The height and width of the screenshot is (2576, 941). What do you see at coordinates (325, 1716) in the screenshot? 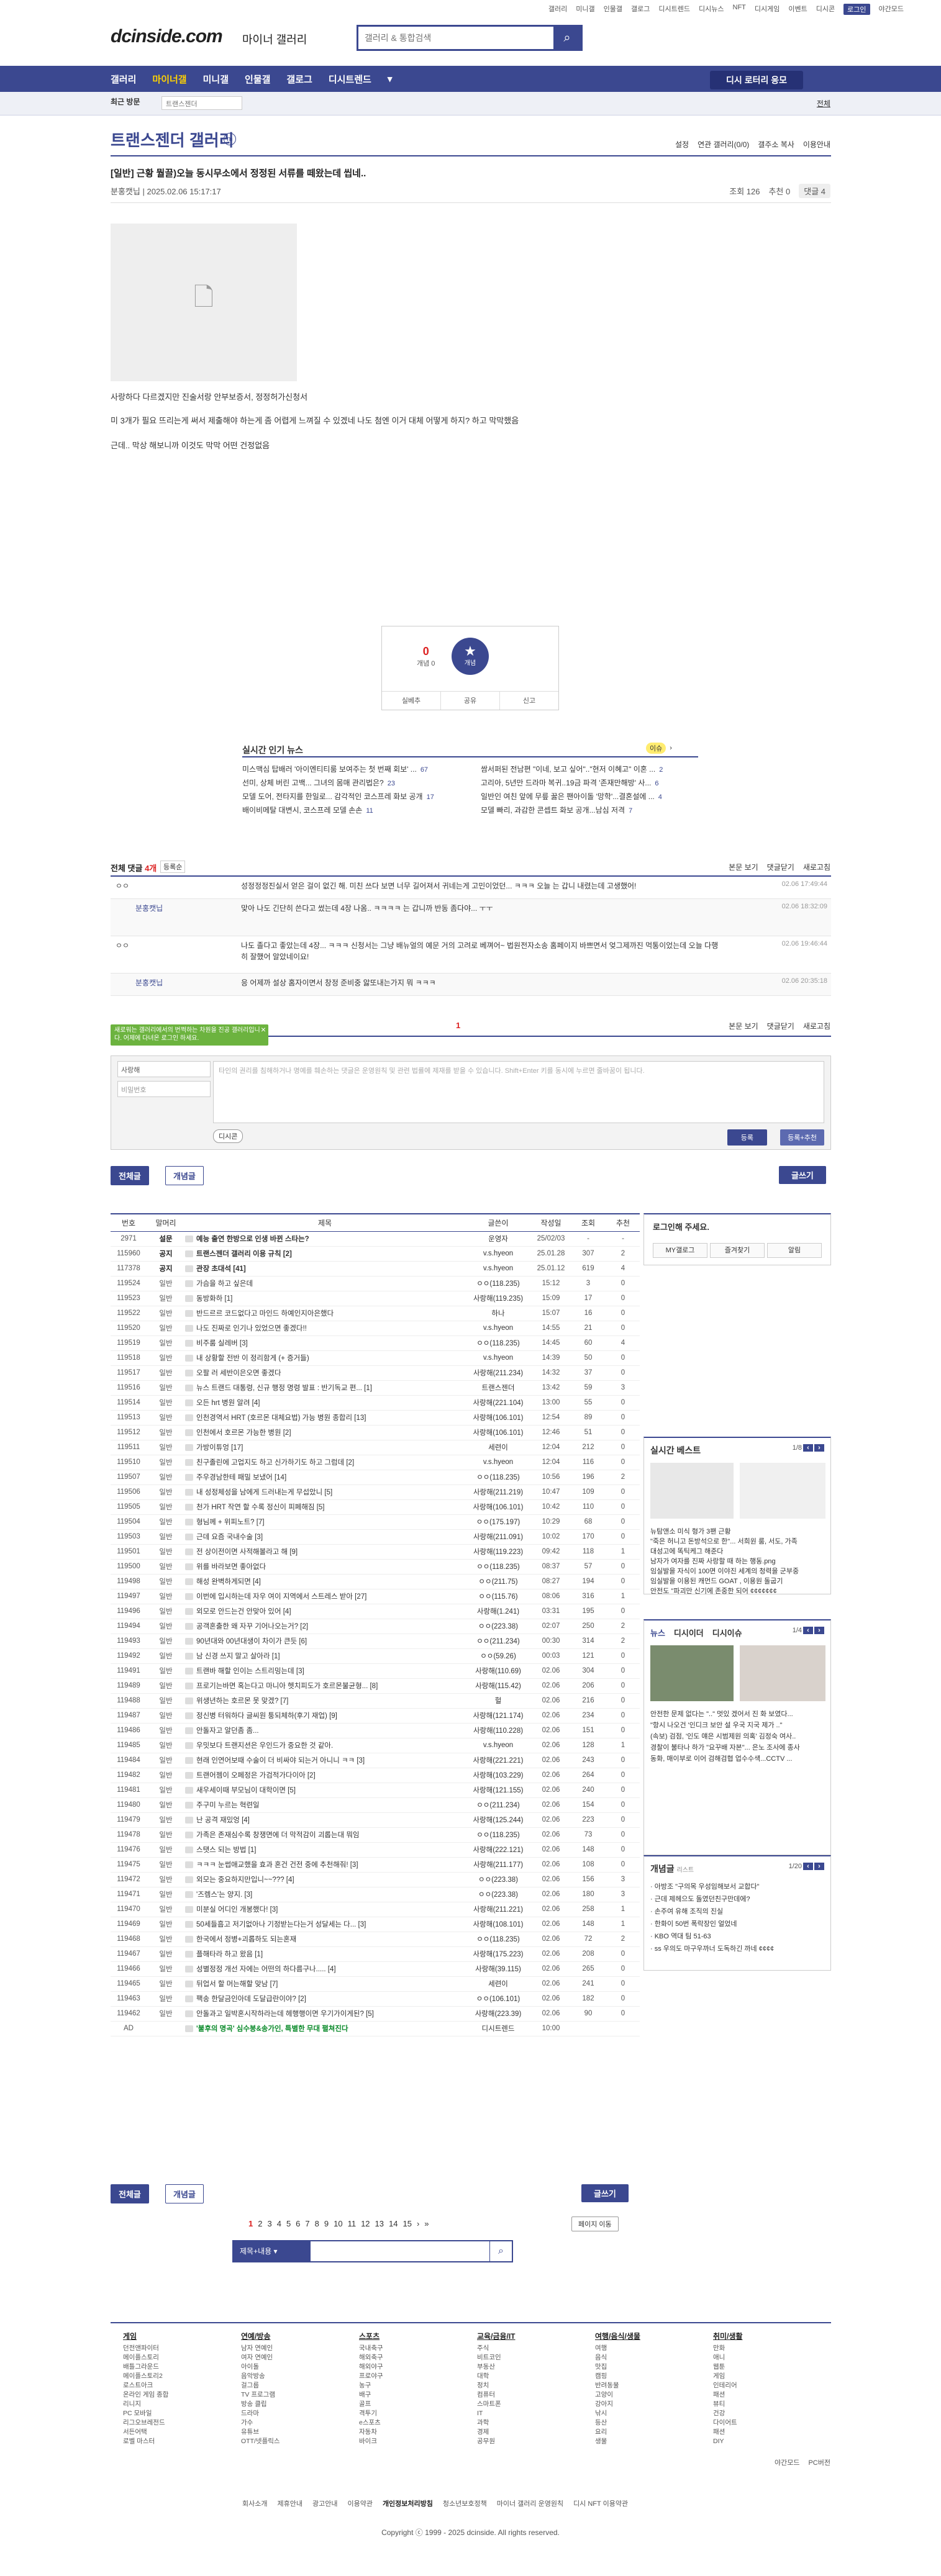
I see `post-title: 정신병 터워하다 글씨원 퉁되체하(후기 재업) [9]` at bounding box center [325, 1716].